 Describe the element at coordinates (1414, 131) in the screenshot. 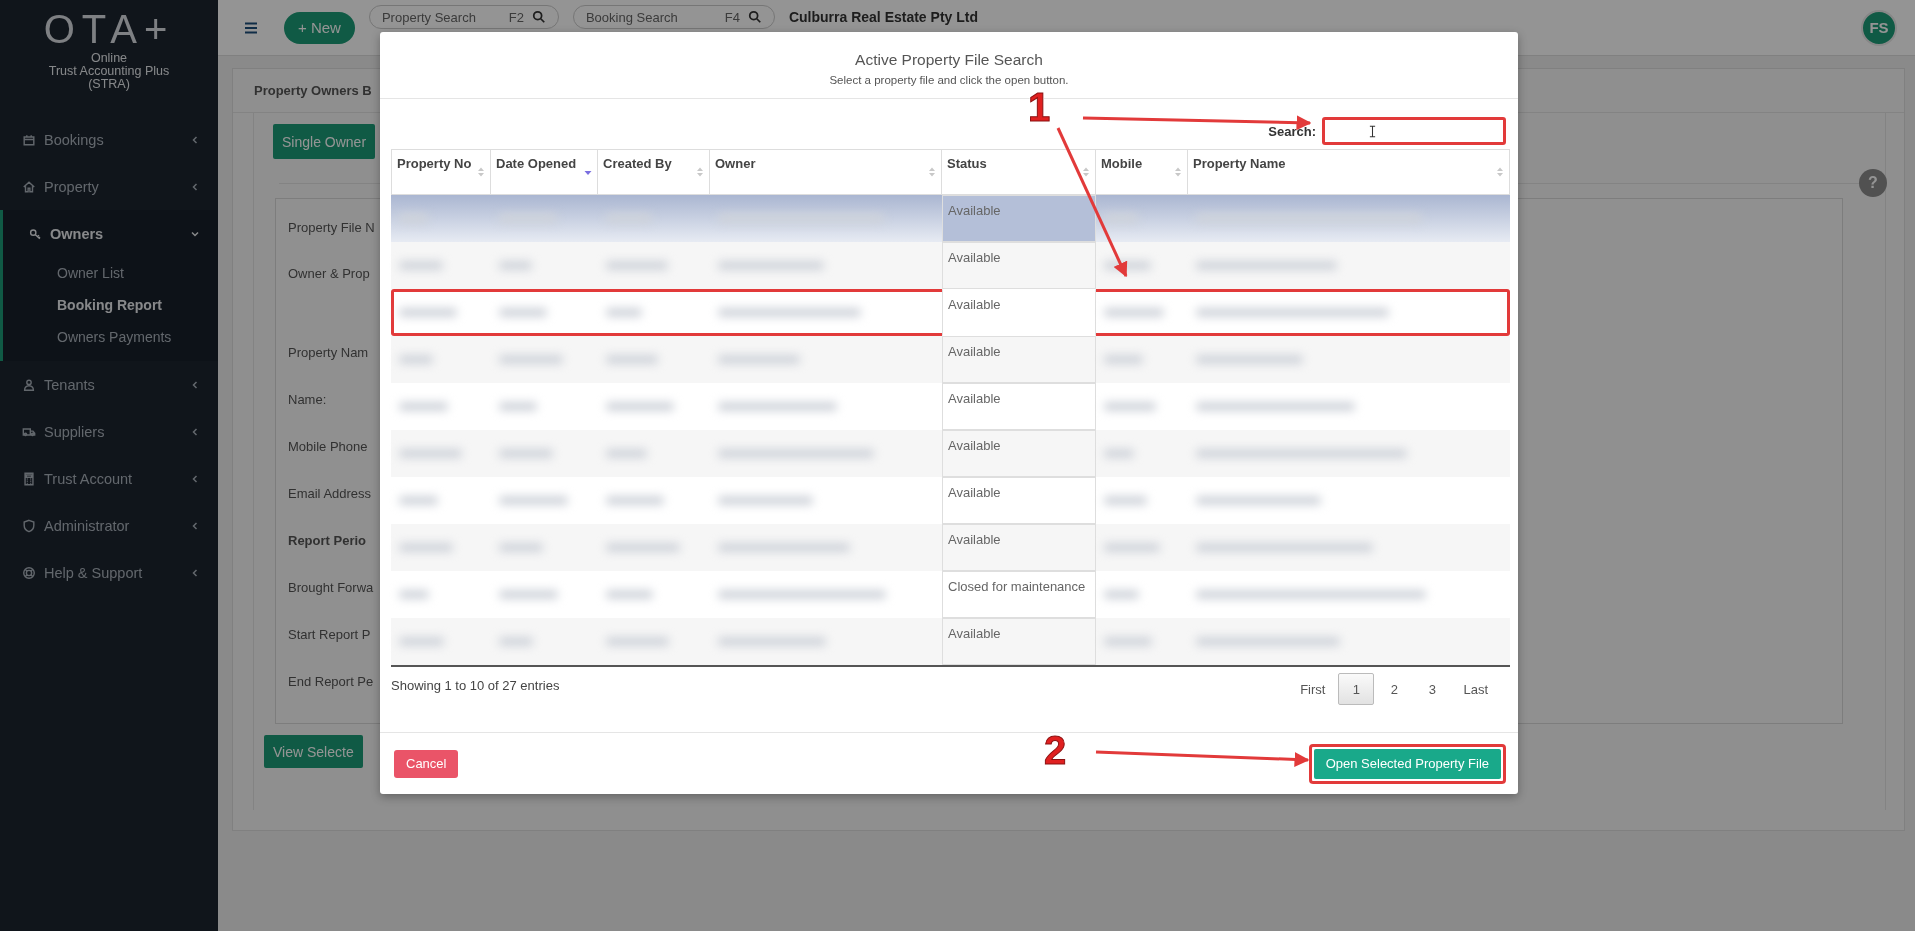

I see `search-field` at that location.